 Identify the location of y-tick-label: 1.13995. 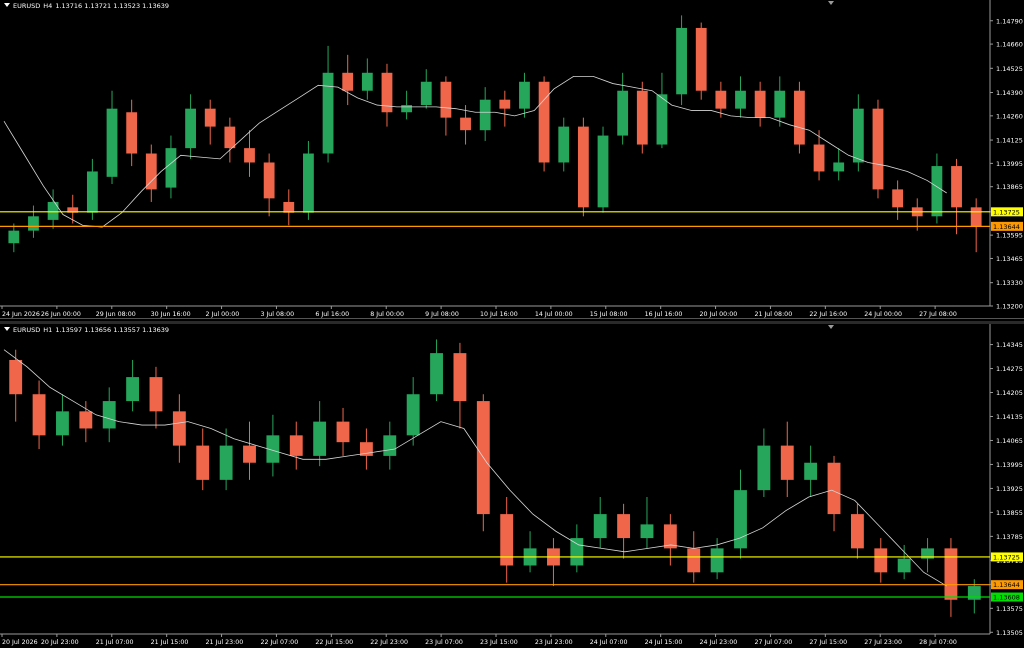
(1009, 465).